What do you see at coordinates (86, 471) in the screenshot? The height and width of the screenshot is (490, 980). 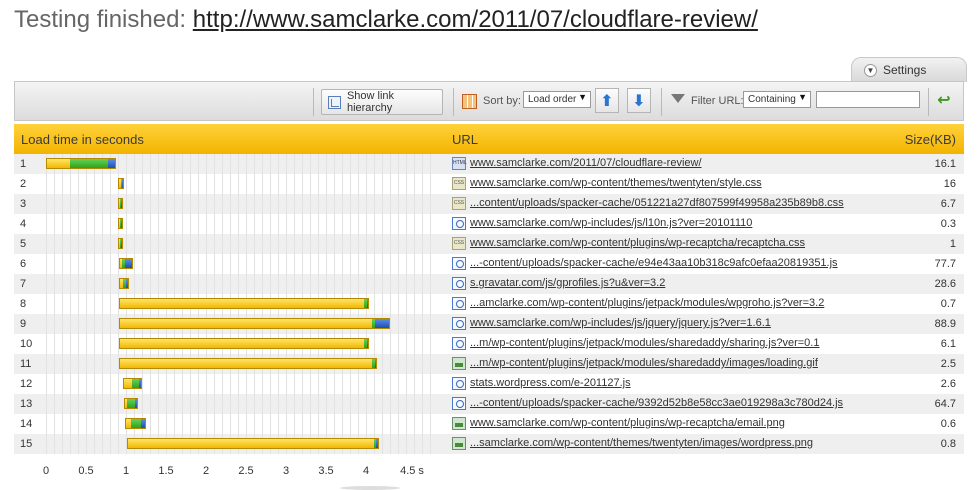 I see `axis-tick-label: 0.5` at bounding box center [86, 471].